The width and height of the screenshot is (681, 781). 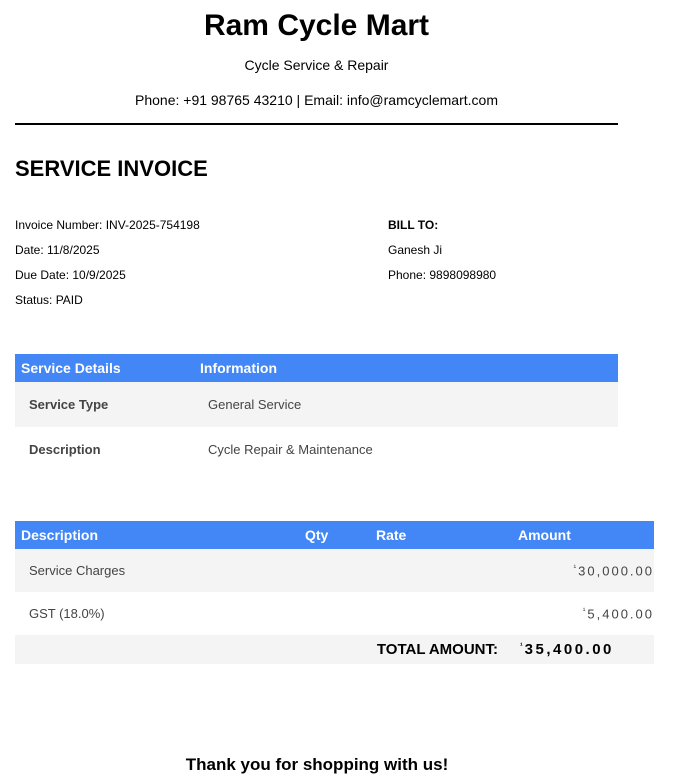 What do you see at coordinates (616, 571) in the screenshot?
I see `item-amount-value: 30,000.00` at bounding box center [616, 571].